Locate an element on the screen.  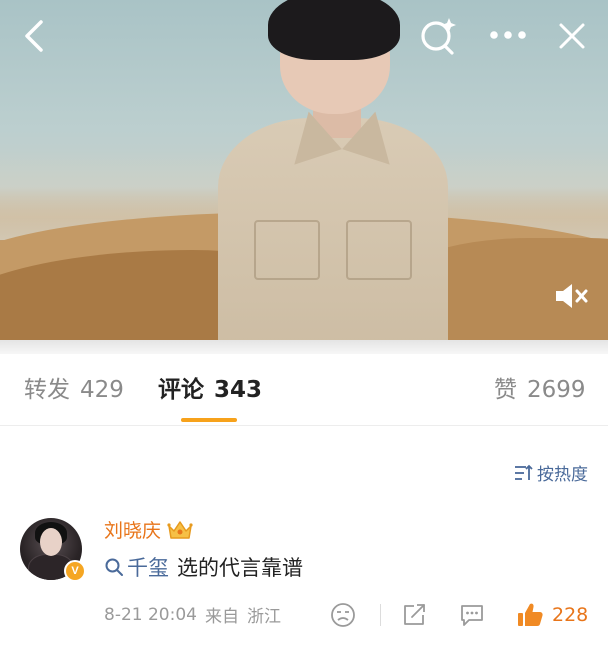
tab-repost-count: 429 is located at coordinates (102, 390).